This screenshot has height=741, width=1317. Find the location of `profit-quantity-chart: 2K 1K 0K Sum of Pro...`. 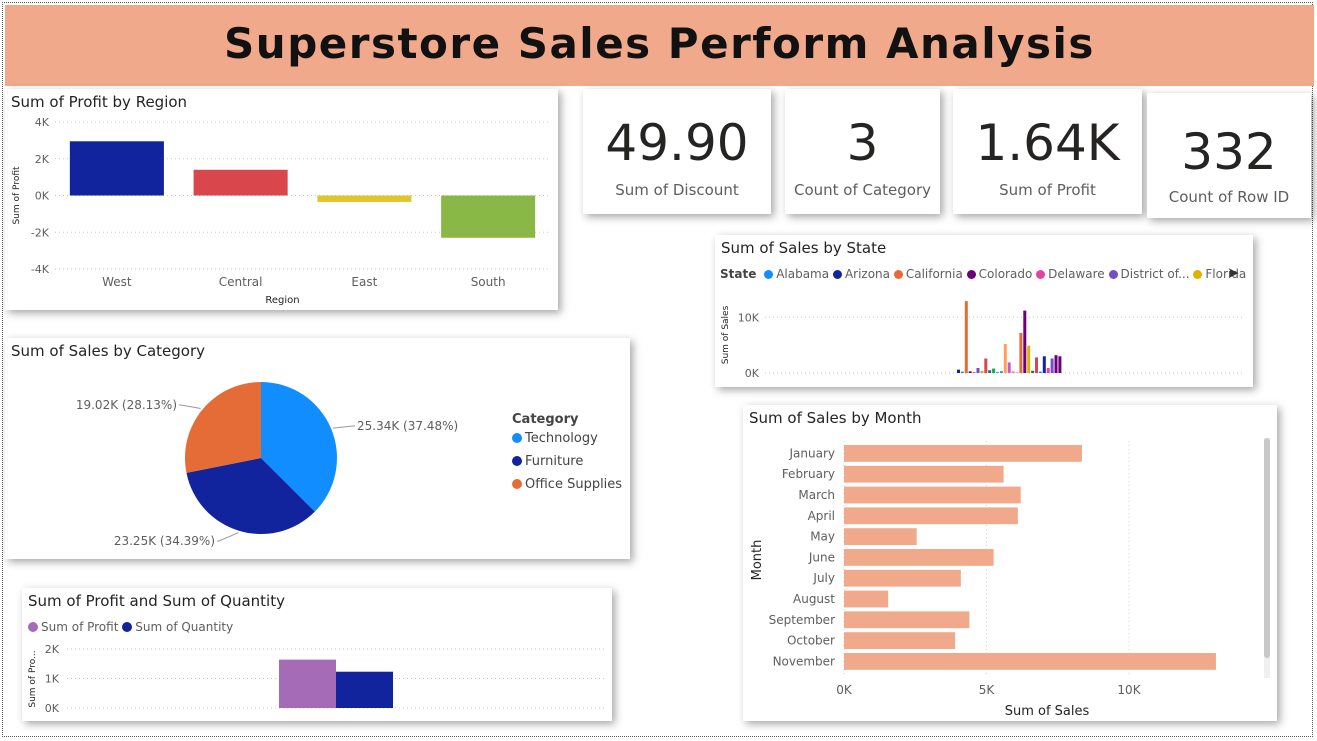

profit-quantity-chart: 2K 1K 0K Sum of Pro... is located at coordinates (317, 679).